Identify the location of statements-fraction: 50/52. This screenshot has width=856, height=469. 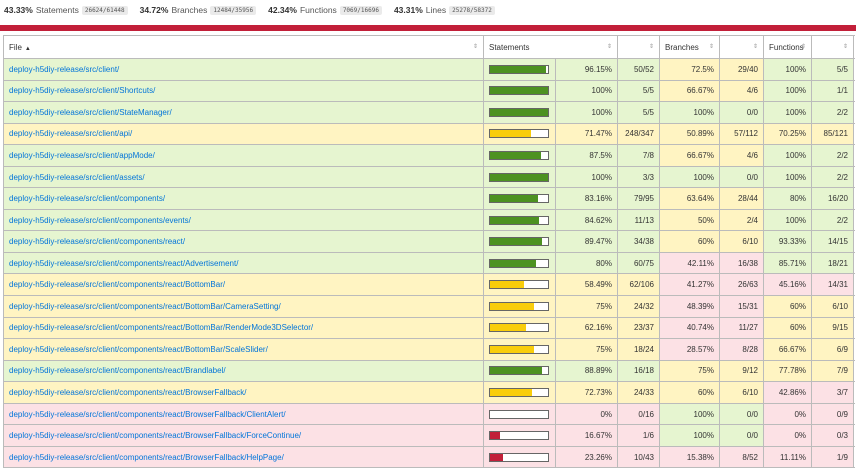
(638, 69).